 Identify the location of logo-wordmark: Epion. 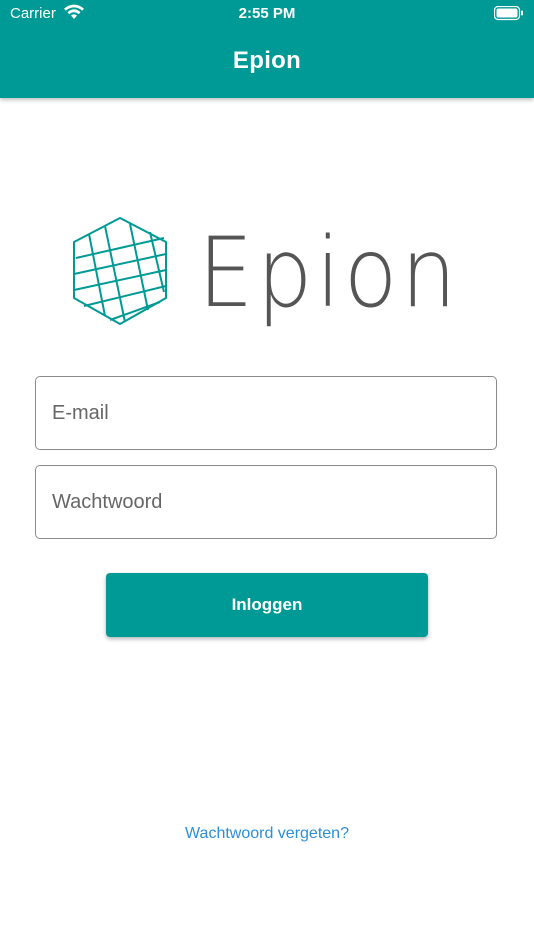
(329, 273).